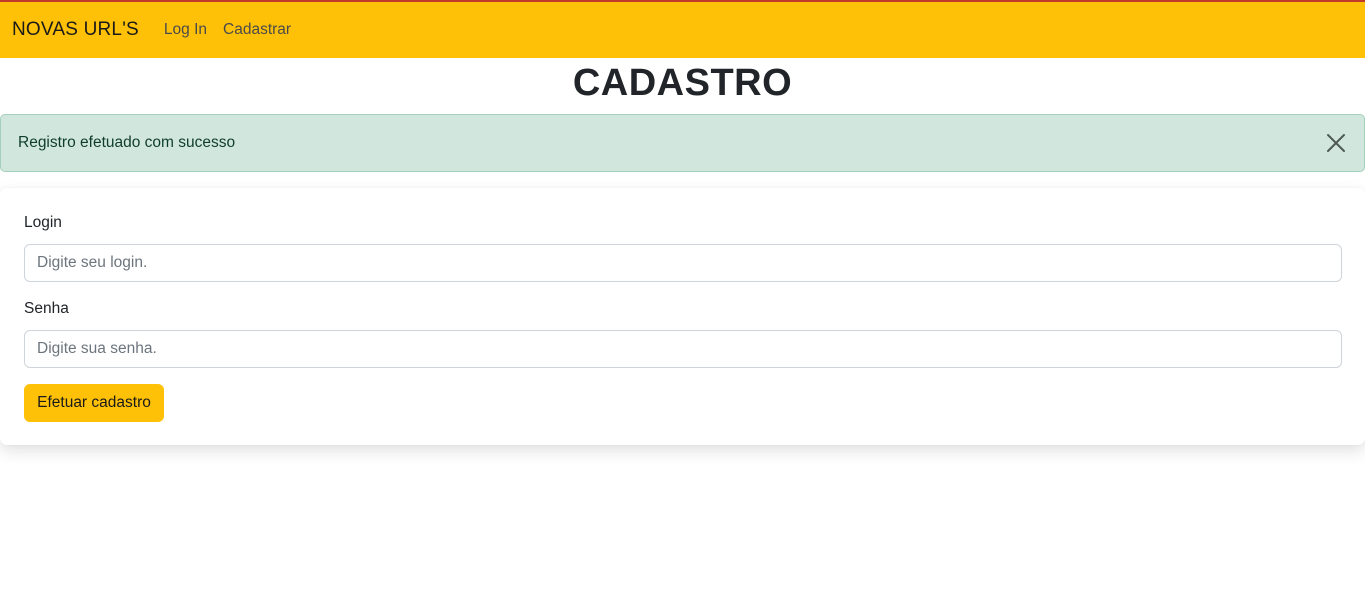 The width and height of the screenshot is (1365, 609). I want to click on navbar: NOVAS URL'S Log In Cadastrar, so click(682, 29).